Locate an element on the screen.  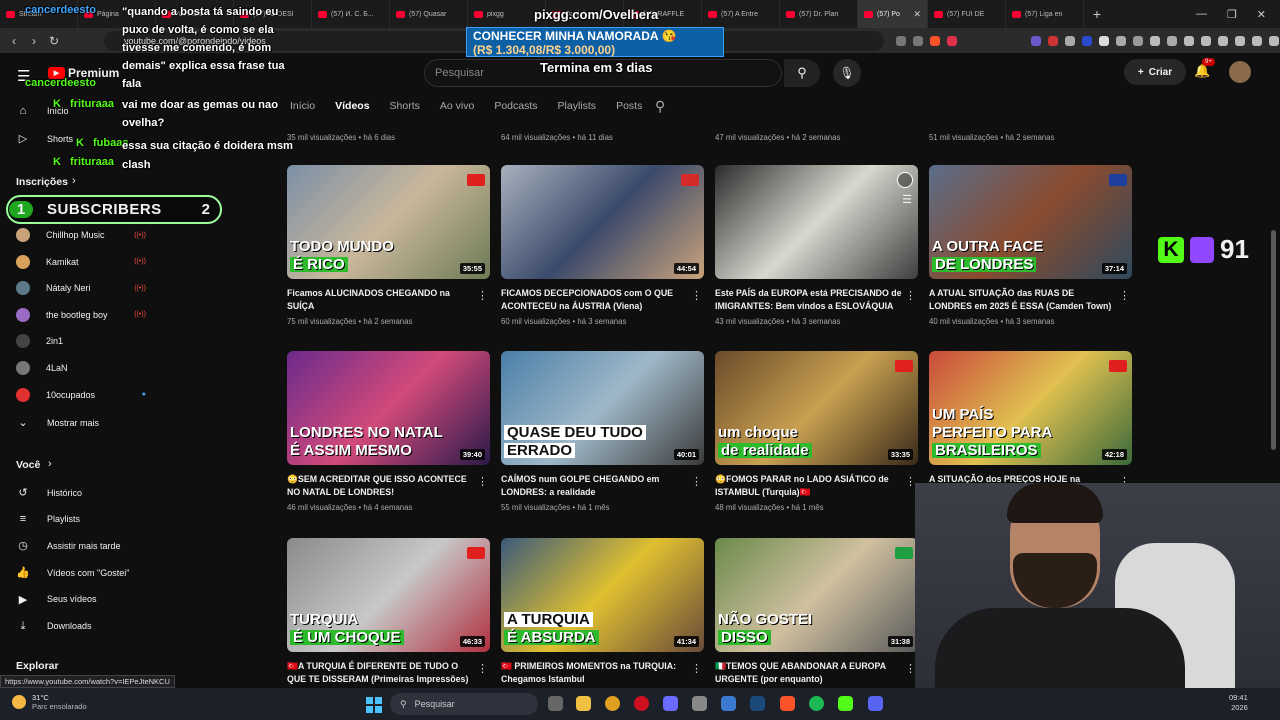
add-to-queue-icon: ☰ is located at coordinates (907, 199).